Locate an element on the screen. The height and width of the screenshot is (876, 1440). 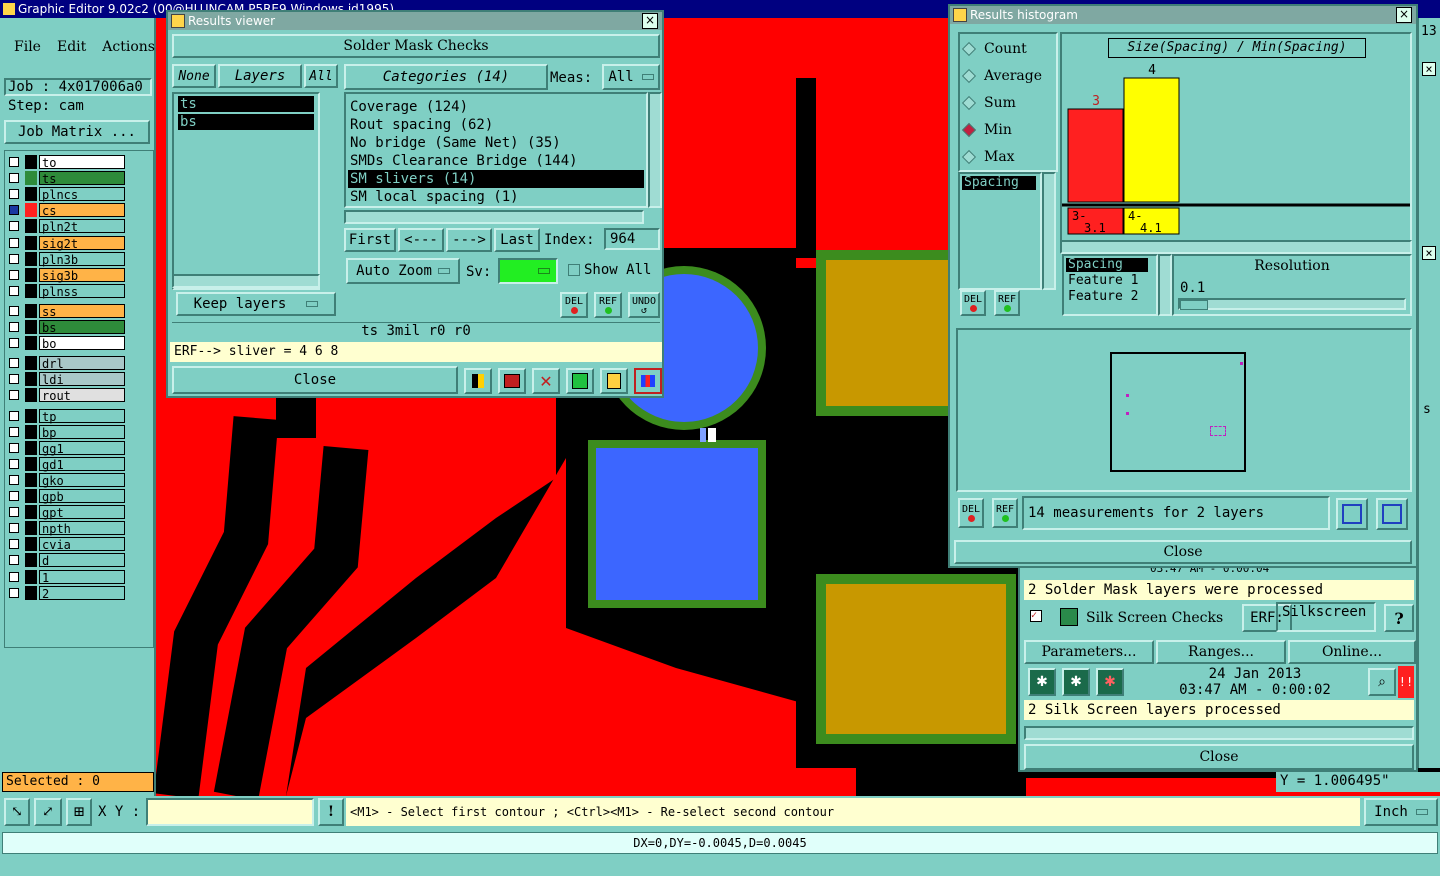
ref-button: REF is located at coordinates (608, 305).